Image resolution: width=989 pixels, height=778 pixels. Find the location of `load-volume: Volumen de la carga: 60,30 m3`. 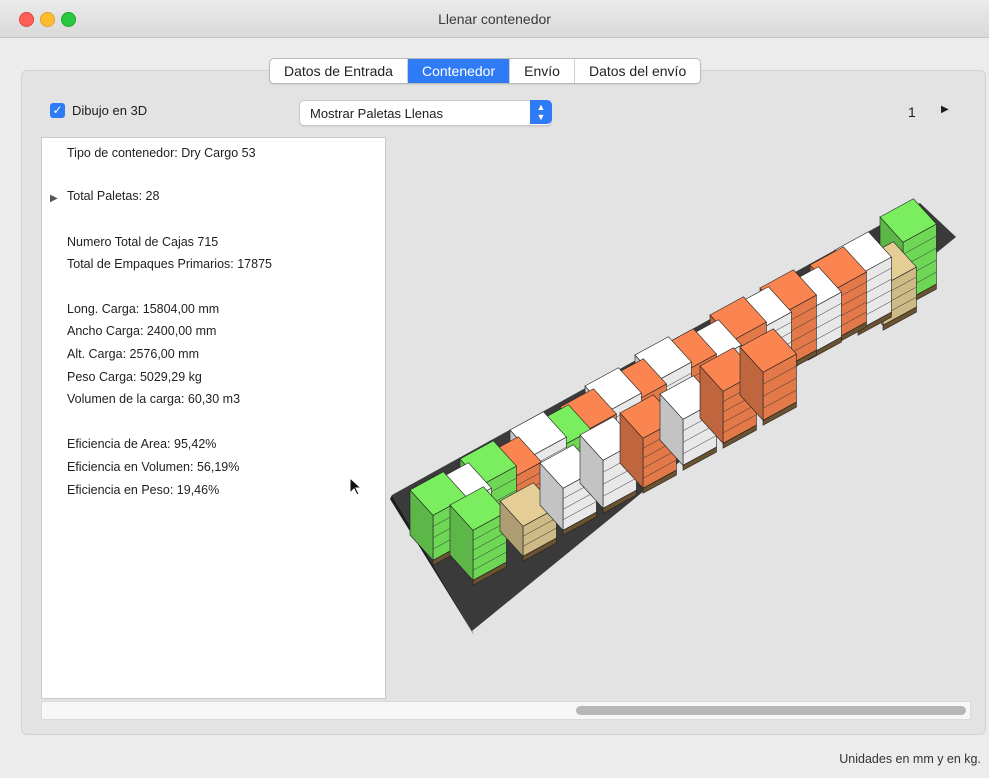

load-volume: Volumen de la carga: 60,30 m3 is located at coordinates (154, 399).